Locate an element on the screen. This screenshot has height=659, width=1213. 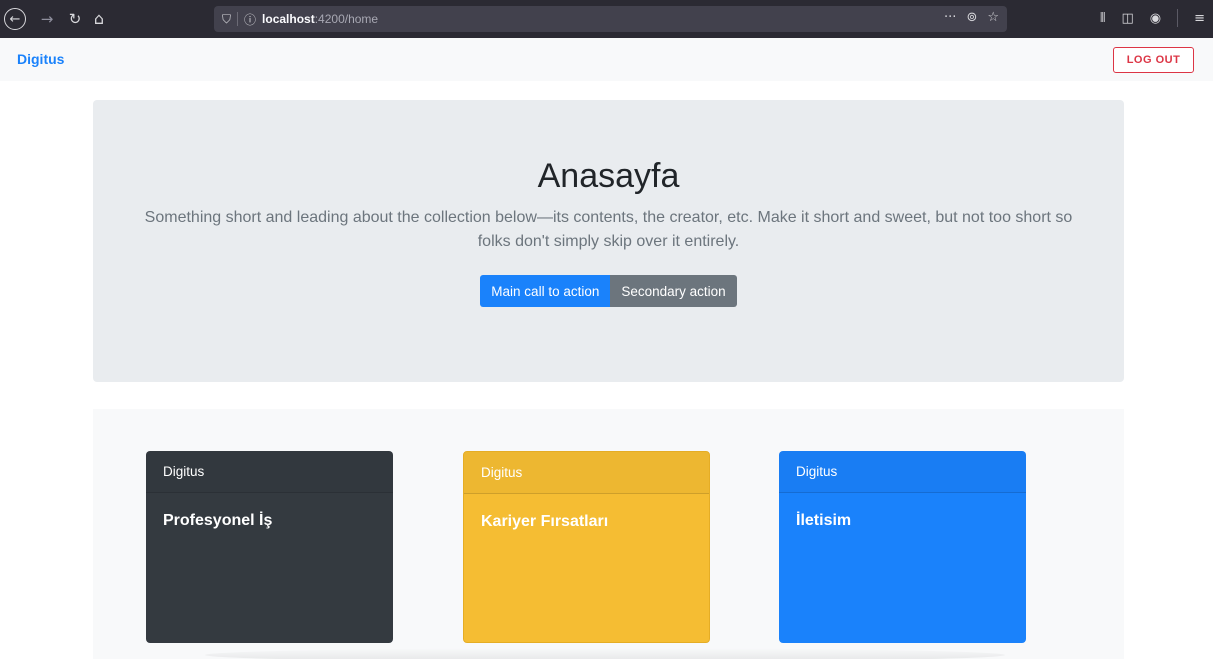
card-profesyonel-is: Digitus Profesyonel İş is located at coordinates (269, 547).